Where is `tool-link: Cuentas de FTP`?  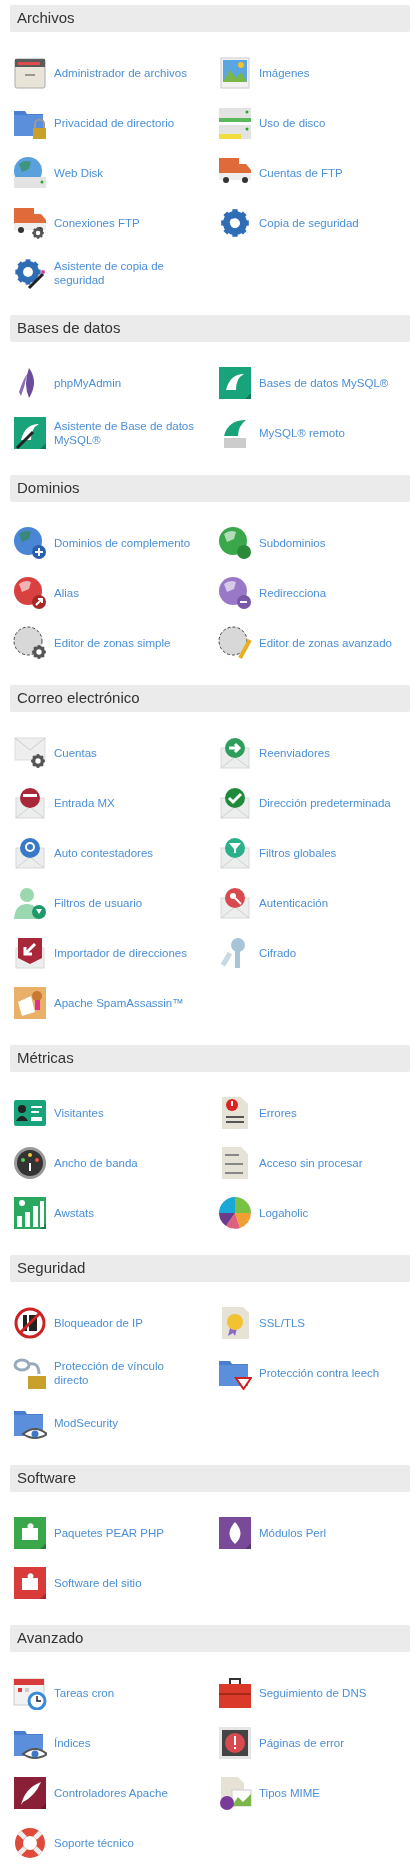 tool-link: Cuentas de FTP is located at coordinates (303, 173).